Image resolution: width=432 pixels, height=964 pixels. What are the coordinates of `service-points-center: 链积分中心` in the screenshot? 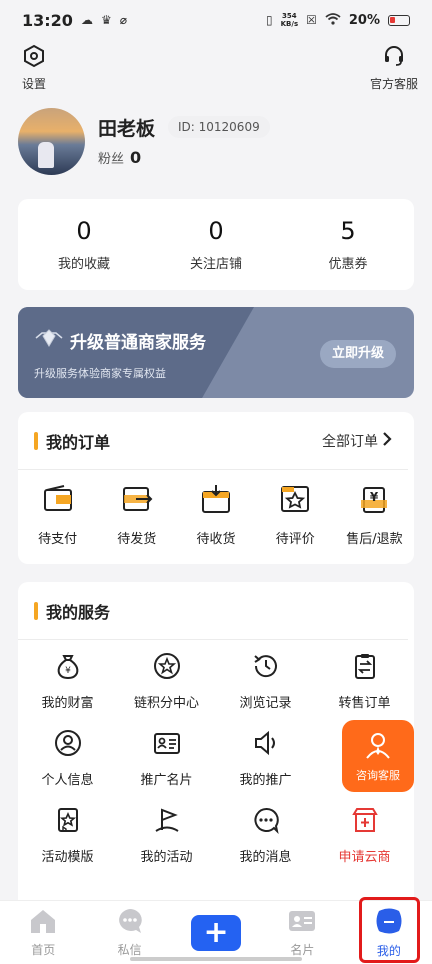 It's located at (166, 681).